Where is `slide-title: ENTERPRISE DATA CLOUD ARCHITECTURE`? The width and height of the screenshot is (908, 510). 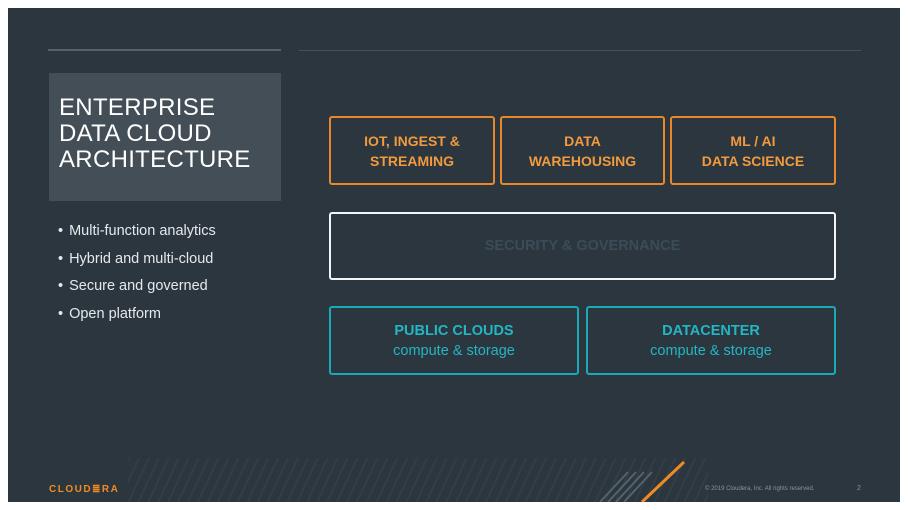
slide-title: ENTERPRISE DATA CLOUD ARCHITECTURE is located at coordinates (155, 134).